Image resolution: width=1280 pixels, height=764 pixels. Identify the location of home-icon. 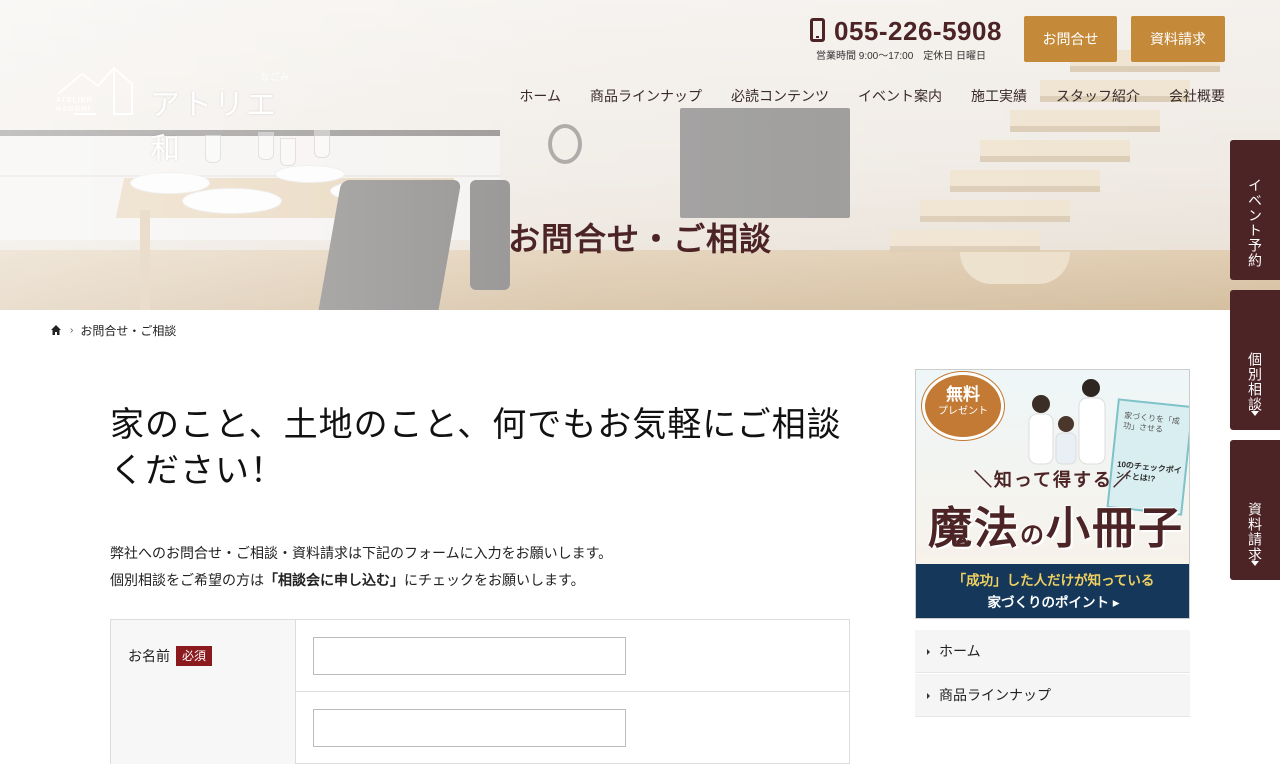
(56, 330).